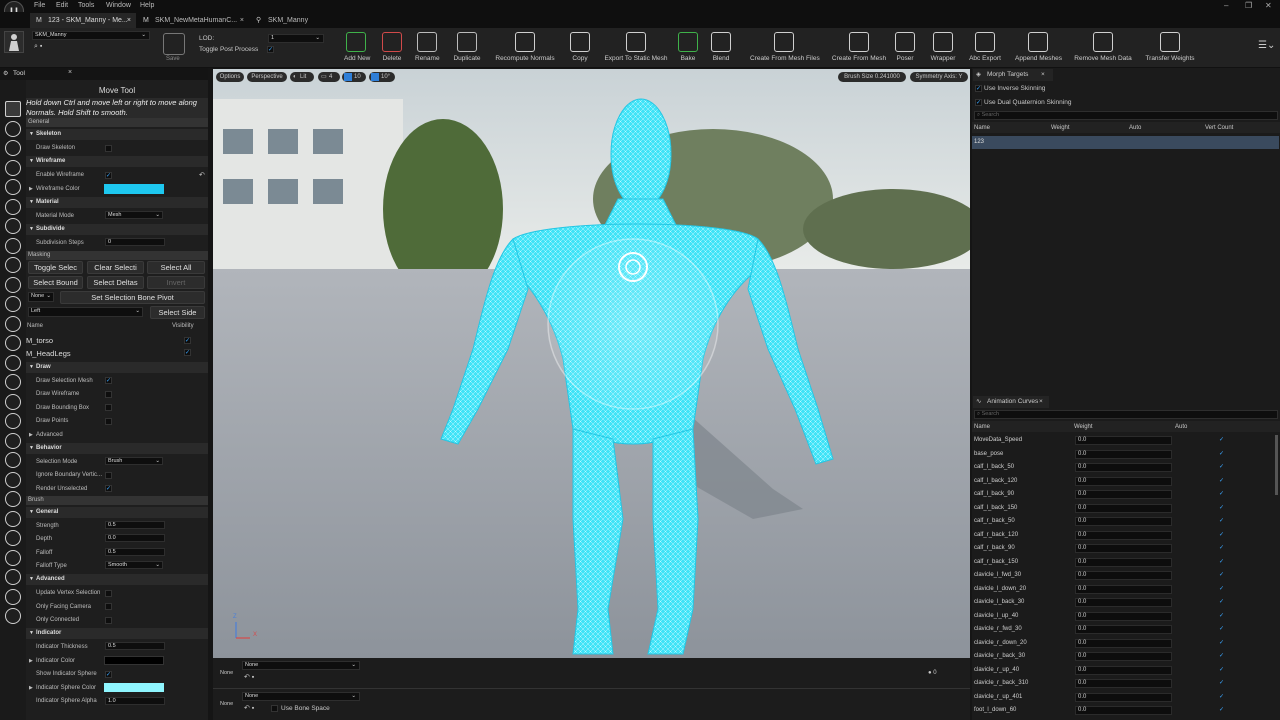 The height and width of the screenshot is (720, 1280). What do you see at coordinates (117, 202) in the screenshot?
I see `material-section: ▼ Material` at bounding box center [117, 202].